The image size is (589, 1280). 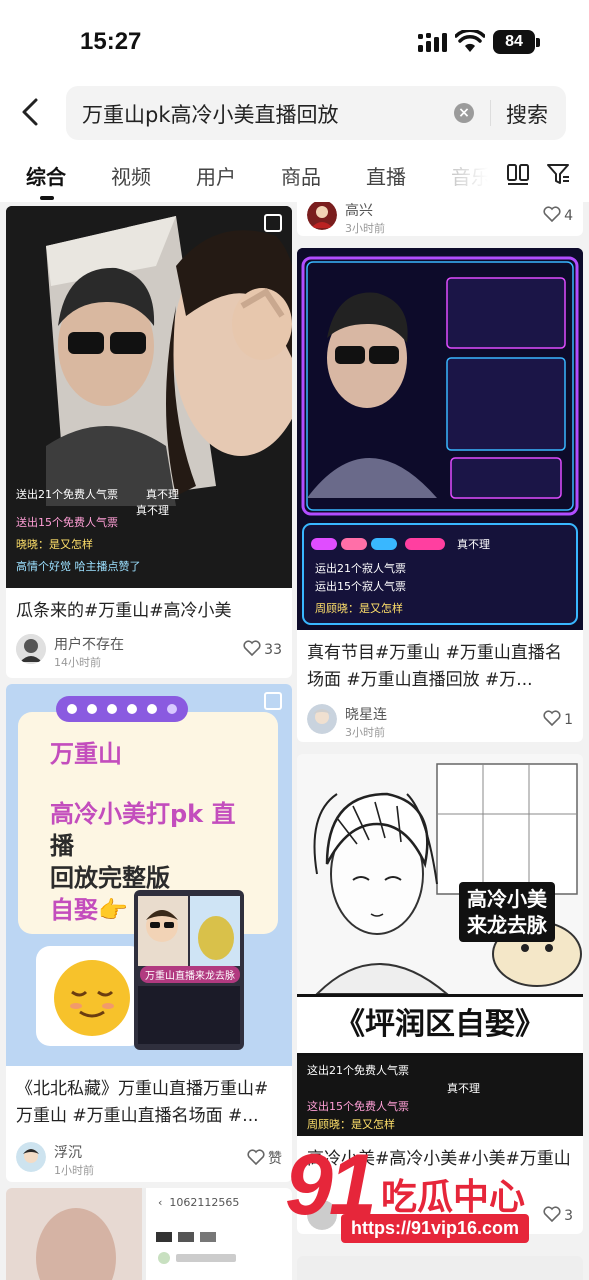 What do you see at coordinates (294, 40) in the screenshot?
I see `status-bar: 15:27 84` at bounding box center [294, 40].